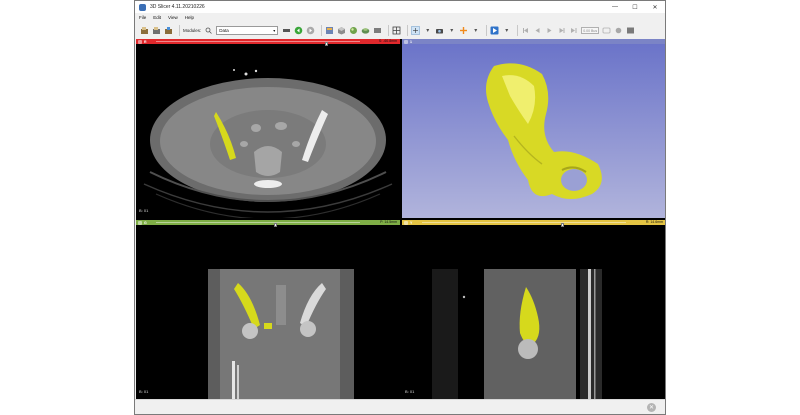  Describe the element at coordinates (411, 41) in the screenshot. I see `3d-view-label: 1` at that location.